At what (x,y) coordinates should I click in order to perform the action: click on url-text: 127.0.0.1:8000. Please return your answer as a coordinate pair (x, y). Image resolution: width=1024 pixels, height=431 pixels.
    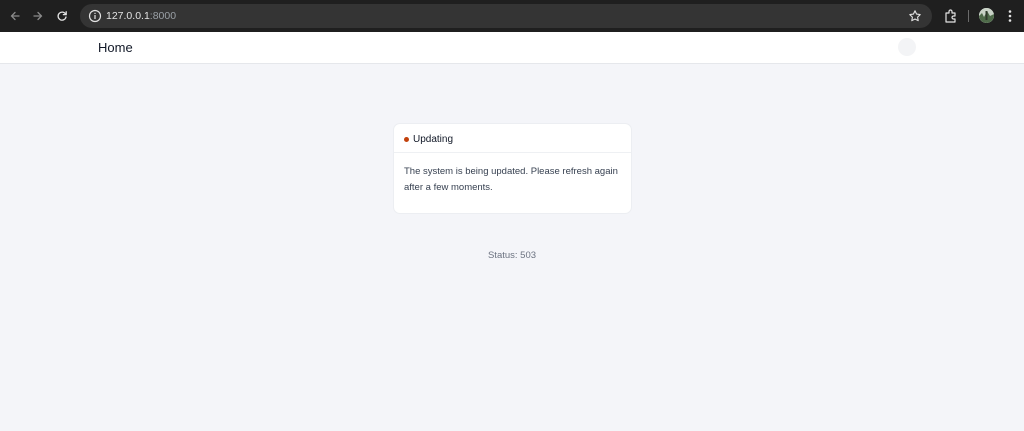
    Looking at the image, I should click on (141, 16).